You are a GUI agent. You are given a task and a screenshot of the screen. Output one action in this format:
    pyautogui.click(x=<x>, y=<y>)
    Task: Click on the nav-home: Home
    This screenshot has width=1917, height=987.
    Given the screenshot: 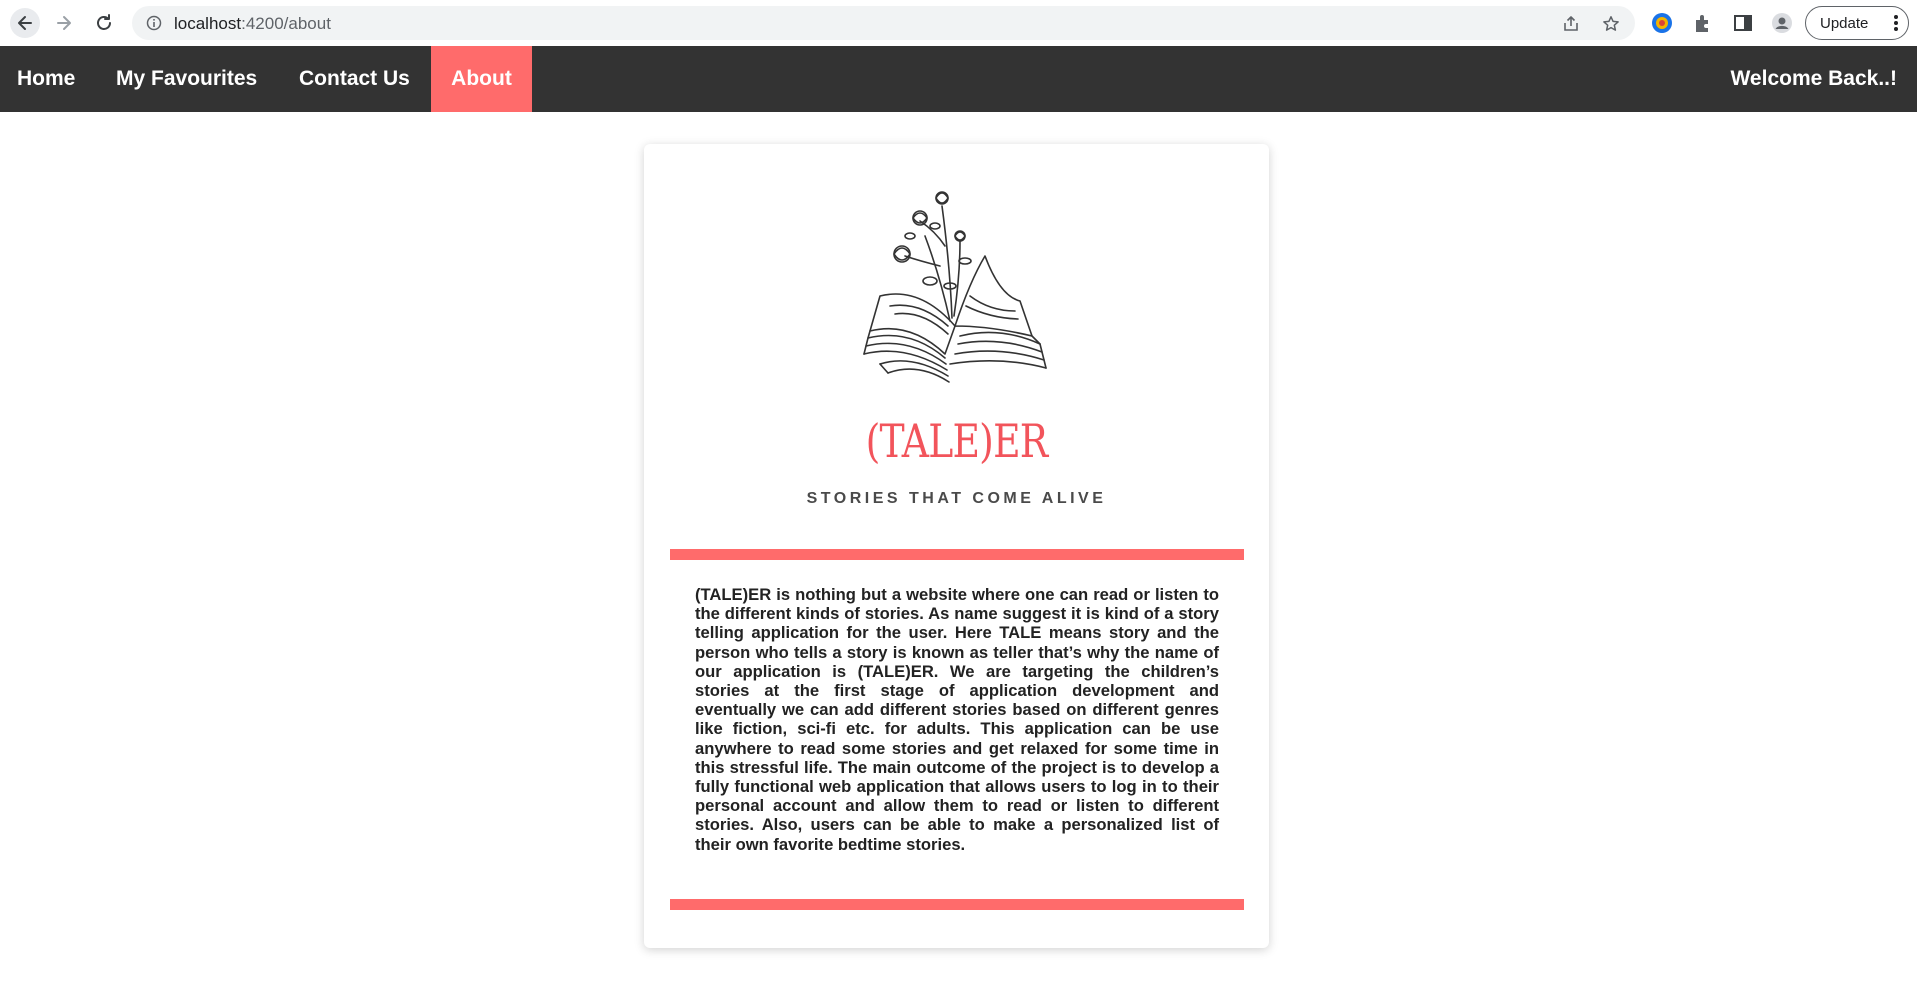 What is the action you would take?
    pyautogui.click(x=46, y=79)
    